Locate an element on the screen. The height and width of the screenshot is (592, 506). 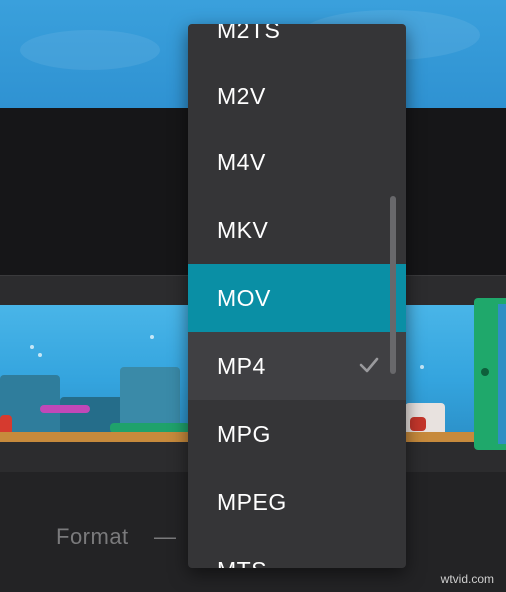
format-option-label: M2V is located at coordinates (241, 95).